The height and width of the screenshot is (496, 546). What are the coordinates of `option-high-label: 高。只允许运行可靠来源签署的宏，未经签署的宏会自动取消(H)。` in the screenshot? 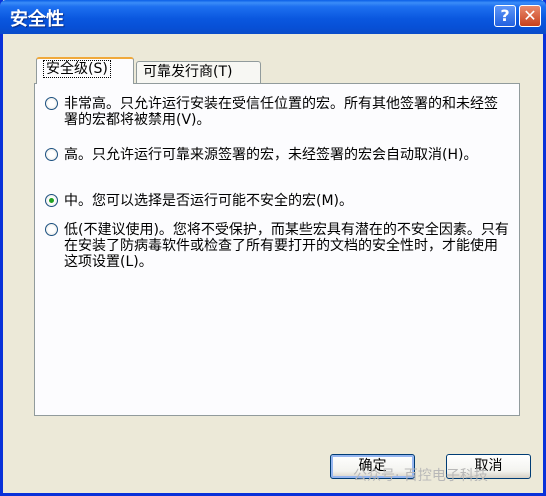 It's located at (271, 155).